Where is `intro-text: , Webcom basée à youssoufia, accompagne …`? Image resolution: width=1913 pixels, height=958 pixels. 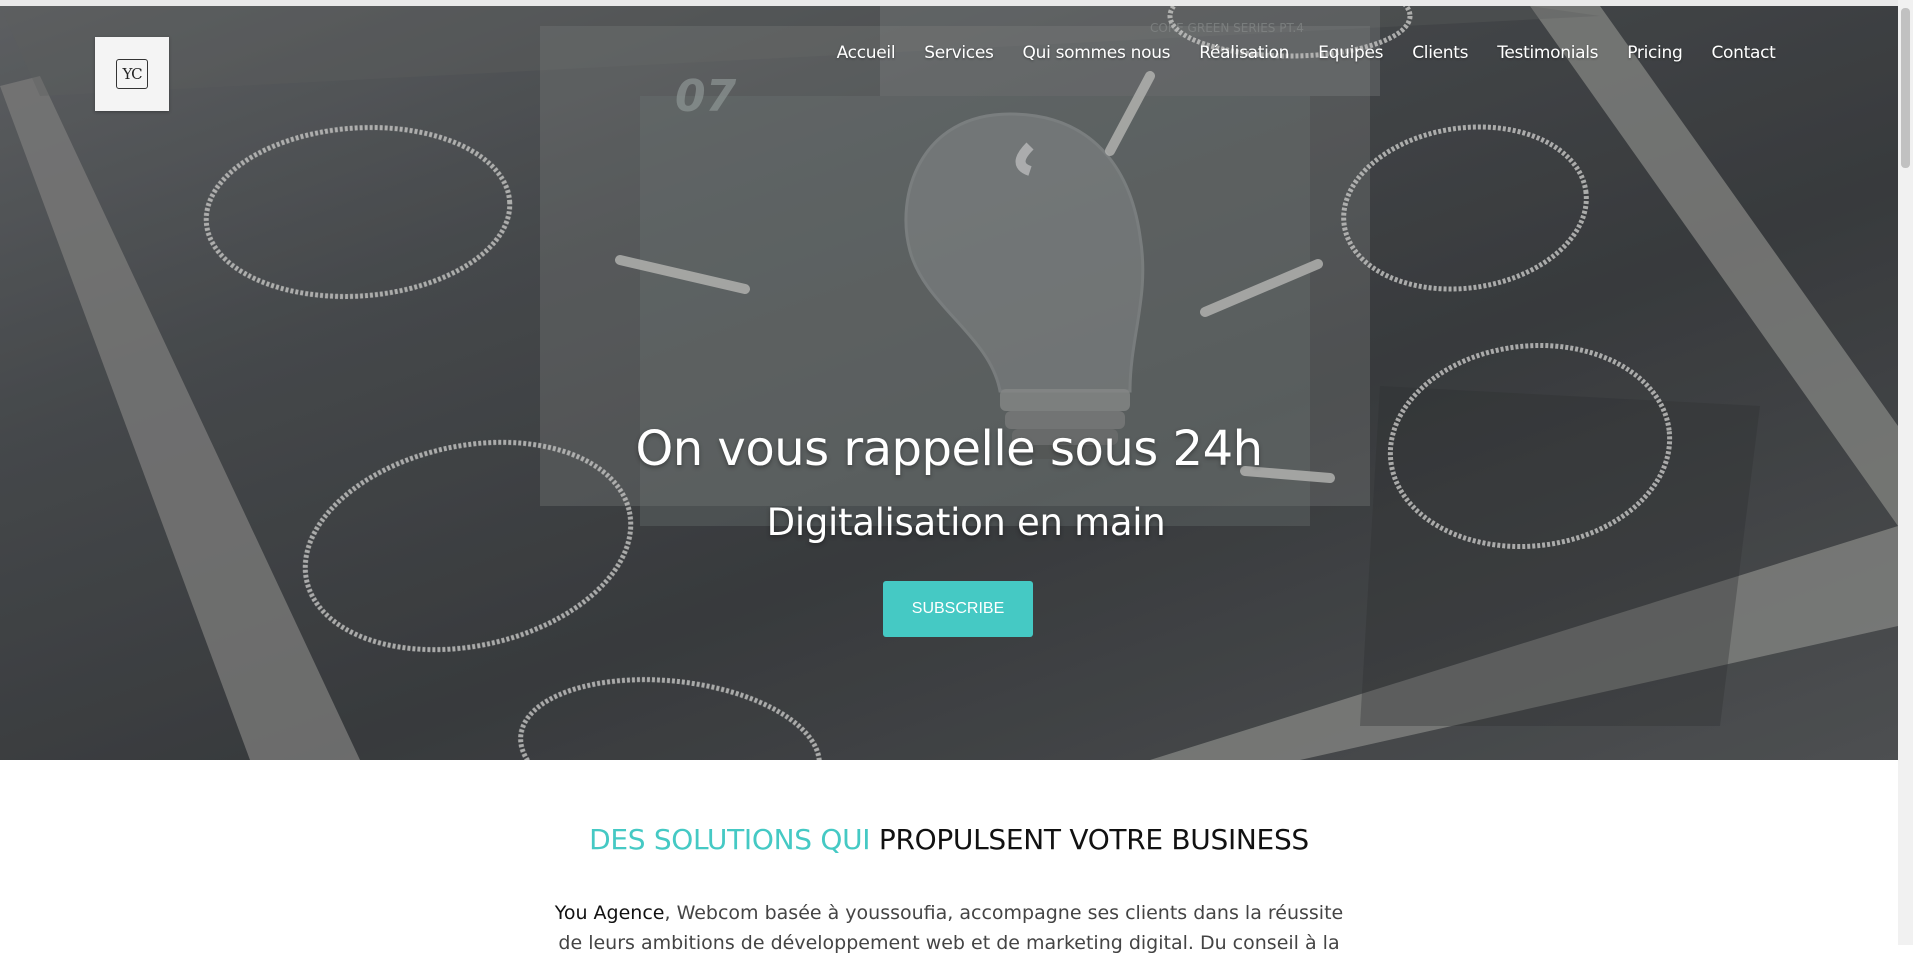
intro-text: , Webcom basée à youssoufia, accompagne … is located at coordinates (951, 928).